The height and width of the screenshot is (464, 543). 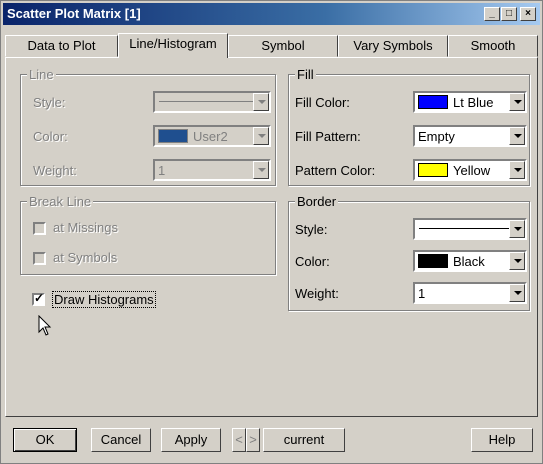 What do you see at coordinates (464, 228) in the screenshot?
I see `border-style-sample` at bounding box center [464, 228].